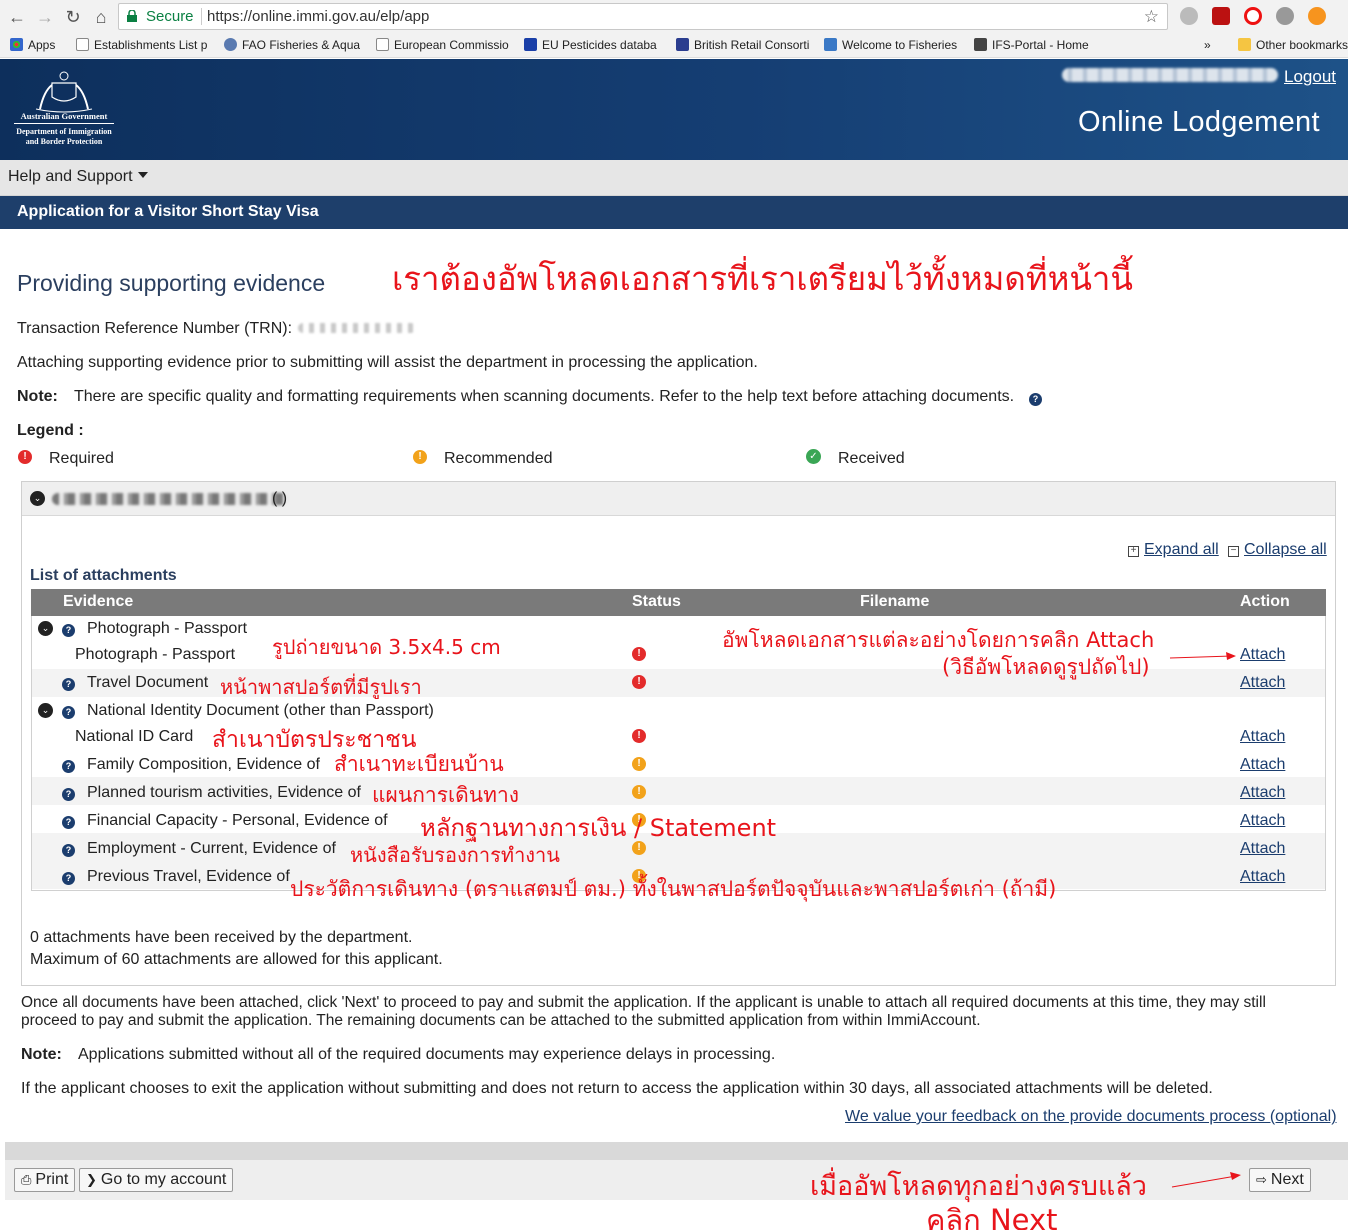 Image resolution: width=1348 pixels, height=1230 pixels. Describe the element at coordinates (103, 575) in the screenshot. I see `attachments-list-title: List of attachments` at that location.